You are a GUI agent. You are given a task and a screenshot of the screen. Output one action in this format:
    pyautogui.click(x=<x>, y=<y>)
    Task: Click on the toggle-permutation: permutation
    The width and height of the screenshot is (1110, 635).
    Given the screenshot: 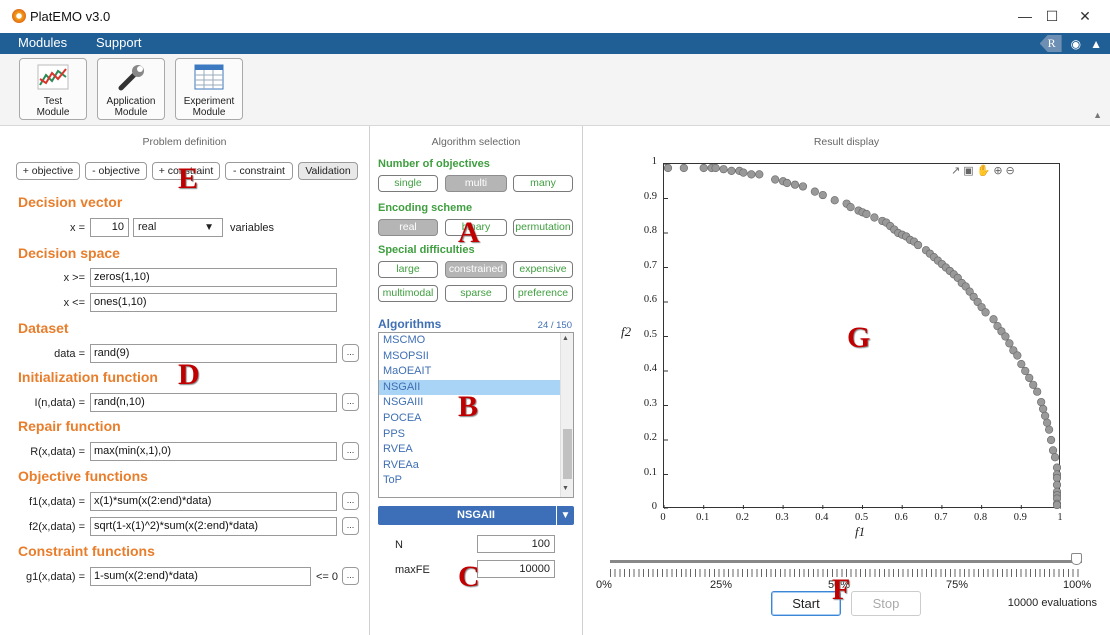 What is the action you would take?
    pyautogui.click(x=543, y=227)
    